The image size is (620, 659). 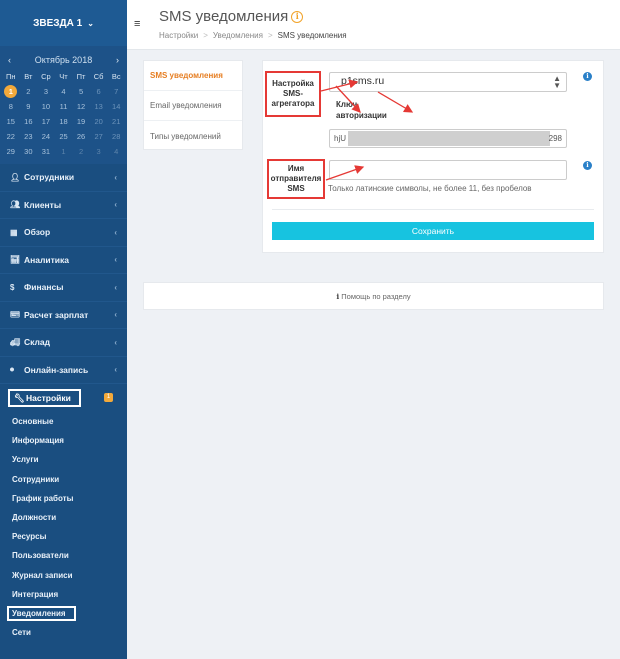 I want to click on dollar-icon: $, so click(x=12, y=287).